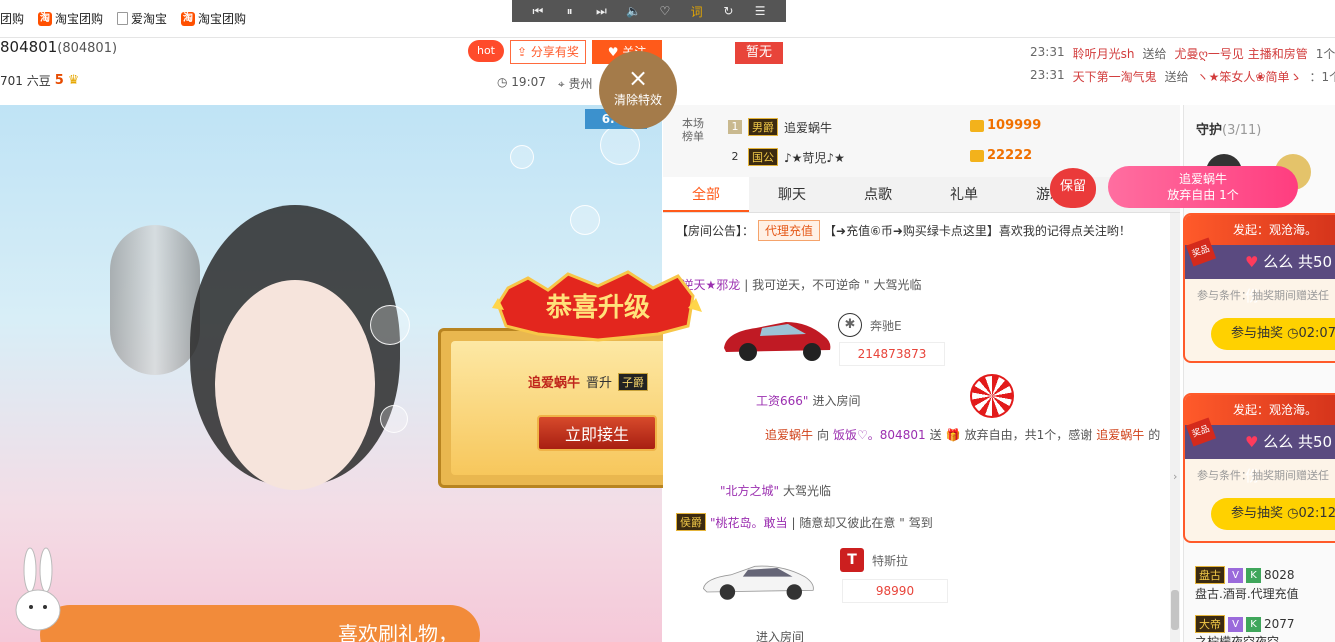  Describe the element at coordinates (1115, 76) in the screenshot. I see `broadcast-user: 天下第一淘气鬼` at that location.